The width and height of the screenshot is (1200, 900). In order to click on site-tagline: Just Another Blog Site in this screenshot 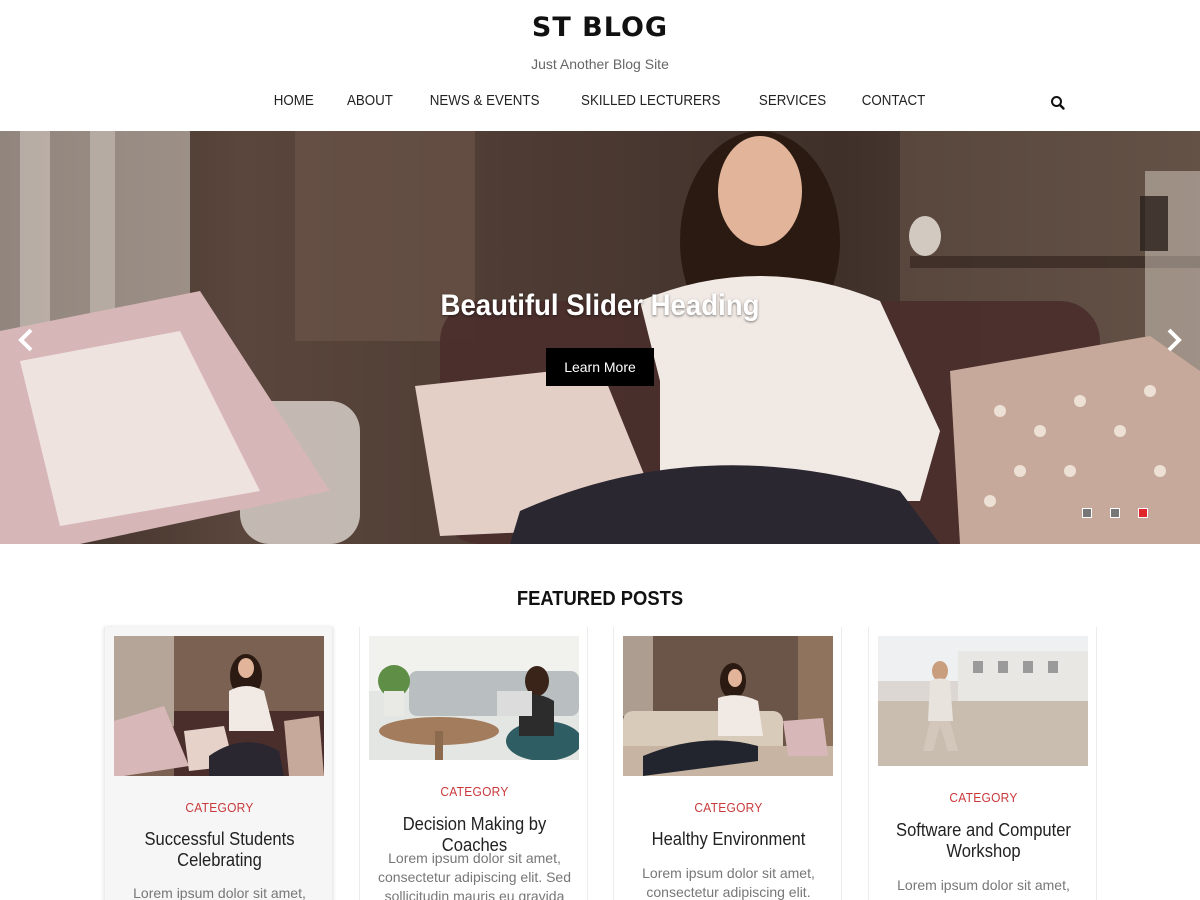, I will do `click(600, 64)`.